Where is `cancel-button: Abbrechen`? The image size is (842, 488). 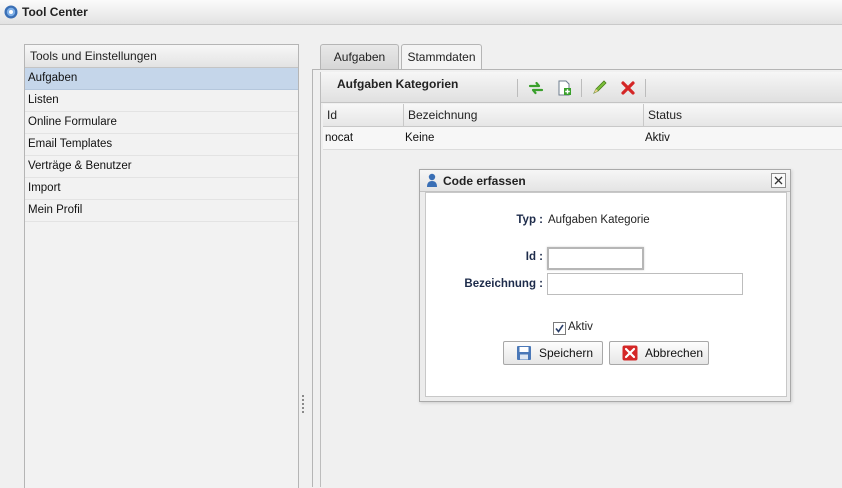 cancel-button: Abbrechen is located at coordinates (659, 353).